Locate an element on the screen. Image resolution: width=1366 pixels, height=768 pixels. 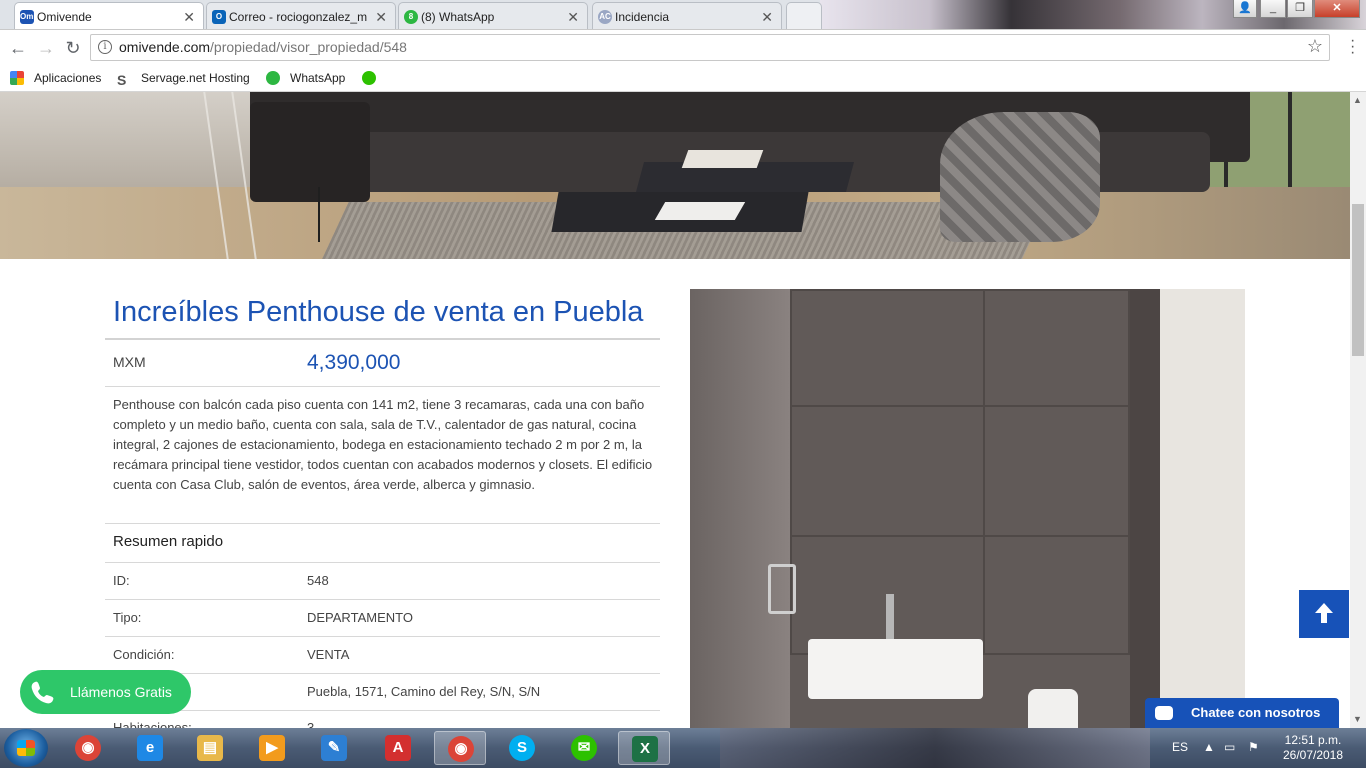
taskbar-app-0: ◉ is located at coordinates (88, 748).